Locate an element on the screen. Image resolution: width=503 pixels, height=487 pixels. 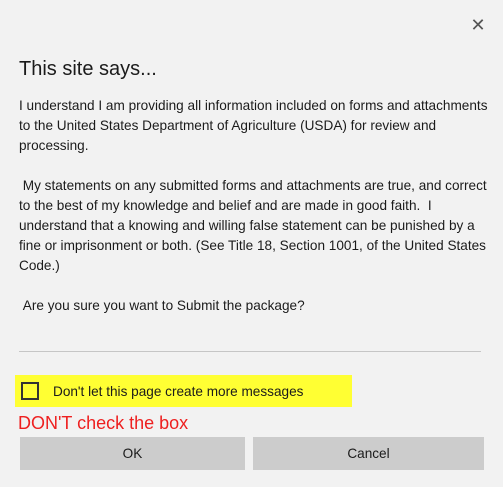
suppress-messages-checkbox-row: Don't let this page create more messages is located at coordinates (183, 391).